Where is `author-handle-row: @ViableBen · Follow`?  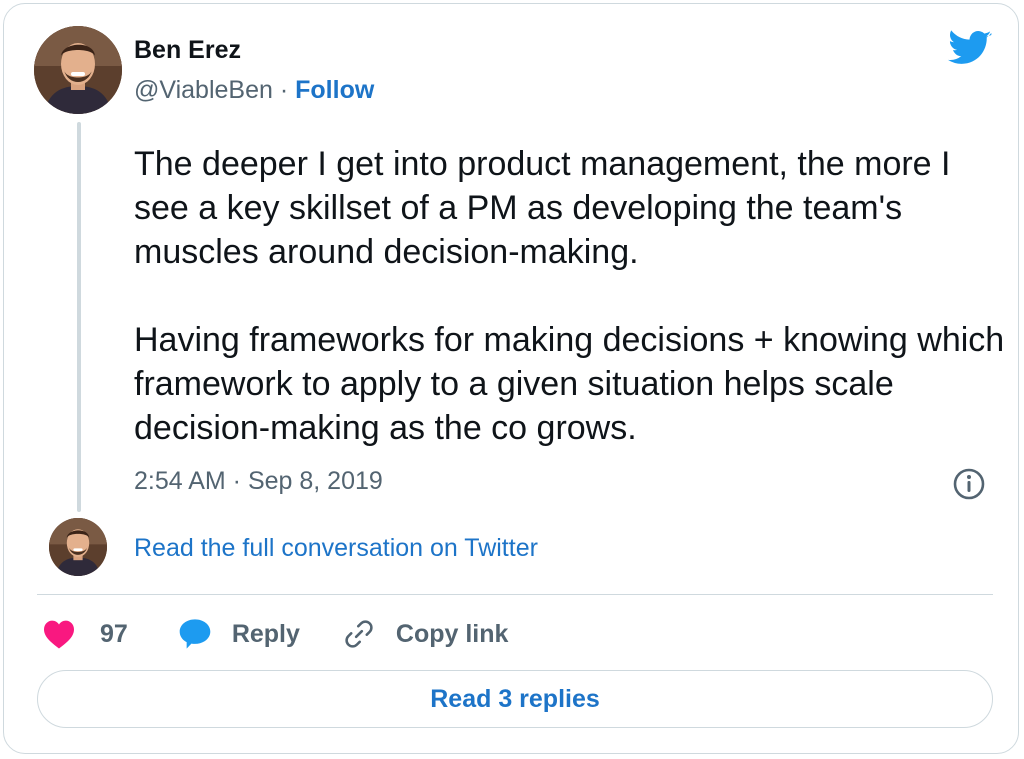 author-handle-row: @ViableBen · Follow is located at coordinates (254, 90).